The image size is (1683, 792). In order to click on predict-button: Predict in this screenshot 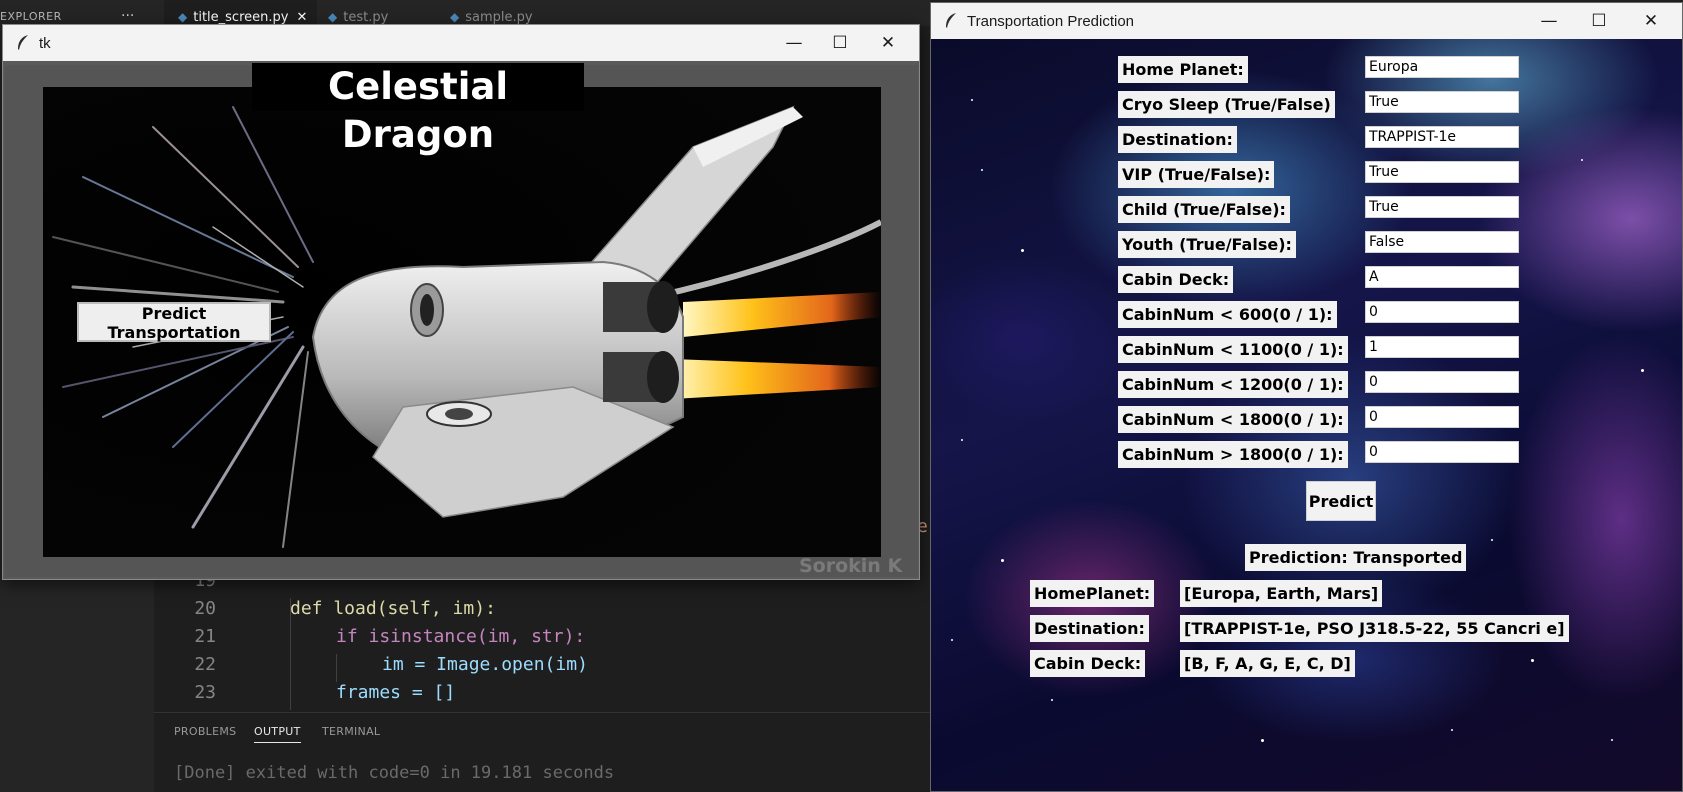, I will do `click(1341, 501)`.